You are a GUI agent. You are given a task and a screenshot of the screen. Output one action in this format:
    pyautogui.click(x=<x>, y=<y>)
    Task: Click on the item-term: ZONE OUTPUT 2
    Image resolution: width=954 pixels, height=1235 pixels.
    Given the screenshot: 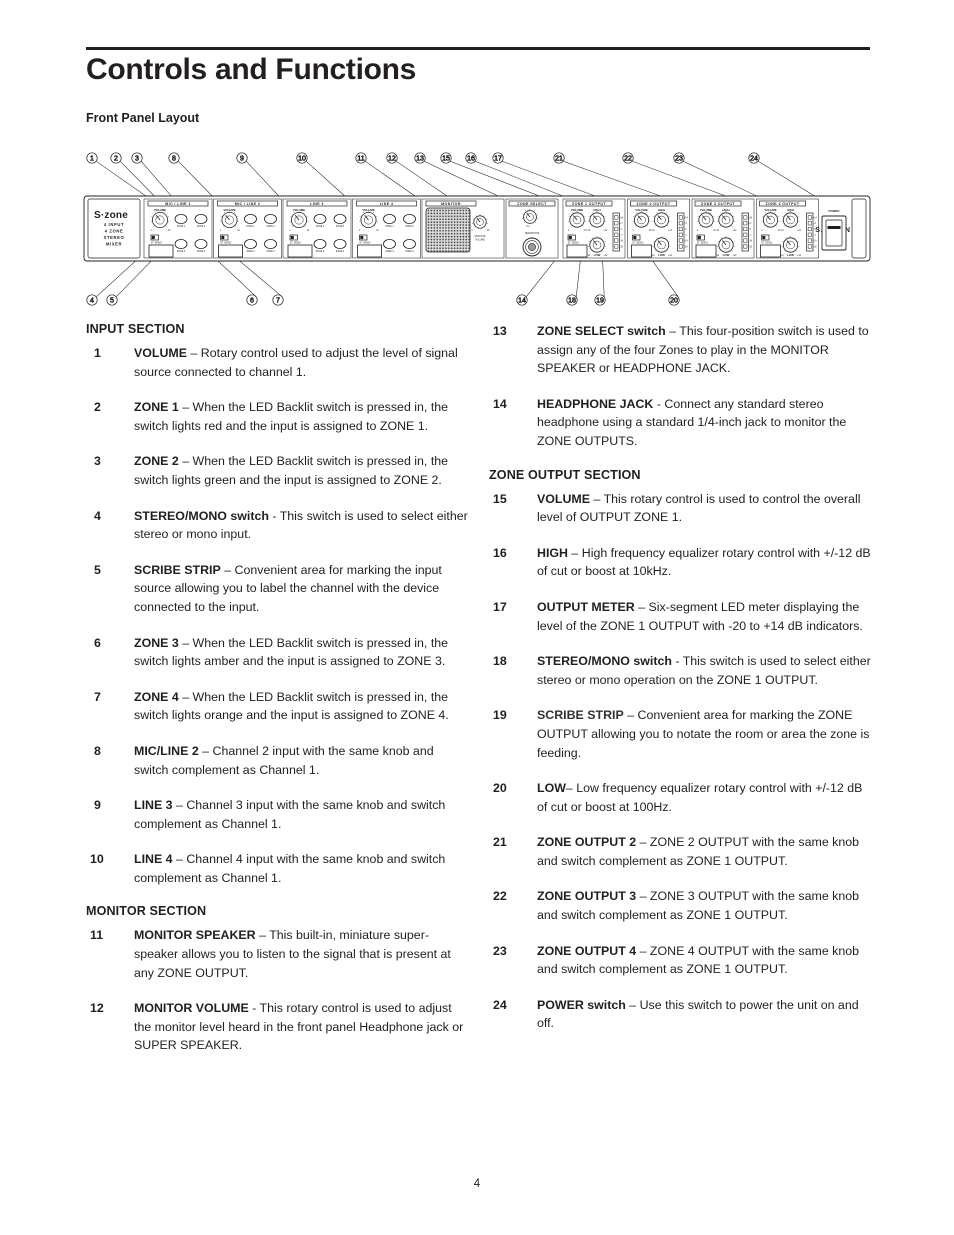 What is the action you would take?
    pyautogui.click(x=587, y=842)
    